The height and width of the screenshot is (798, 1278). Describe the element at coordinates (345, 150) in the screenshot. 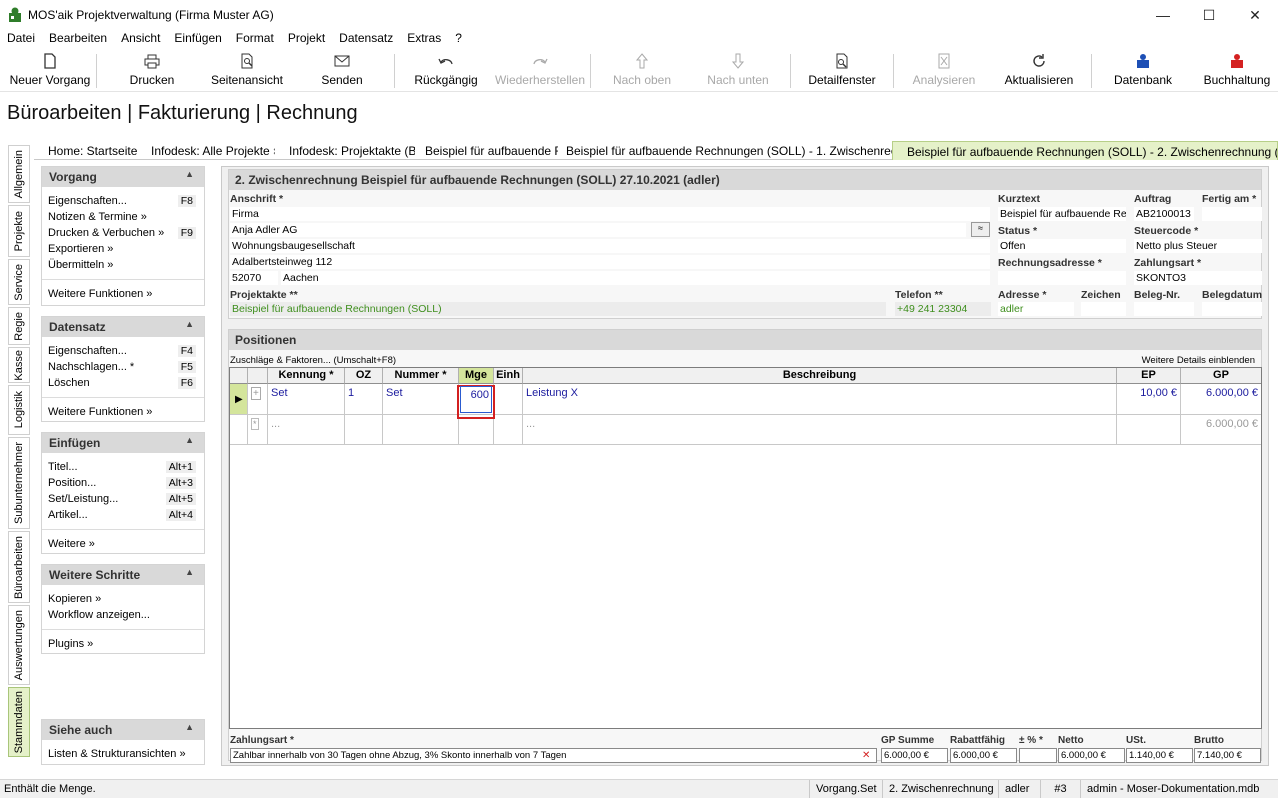

I see `tab-infodesk-projektakte: Infodesk: Projektakte (Beis` at that location.